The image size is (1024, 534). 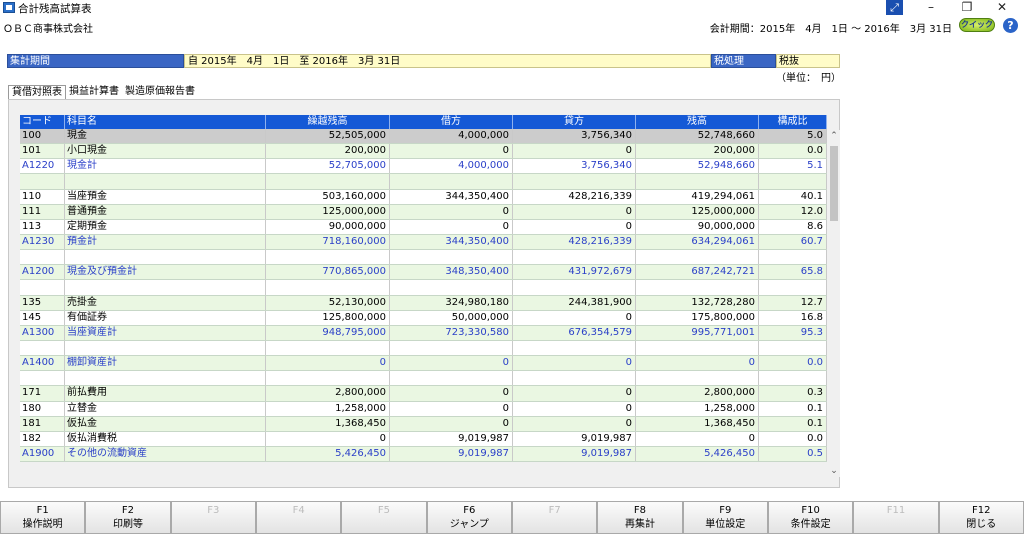 What do you see at coordinates (423, 212) in the screenshot?
I see `table-row: 111 普通預金 125,000,000 0 0 125,000,000 12.0` at bounding box center [423, 212].